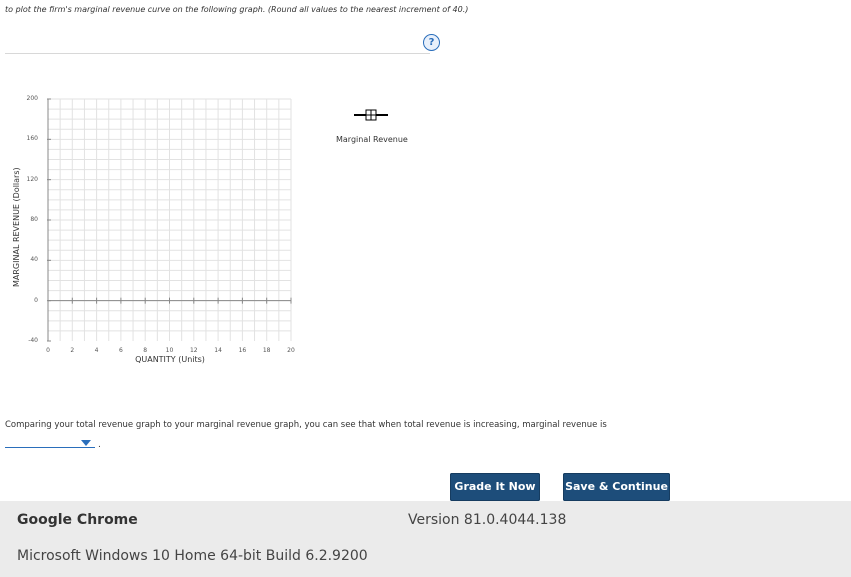 This screenshot has width=851, height=577. What do you see at coordinates (32, 98) in the screenshot?
I see `y-tick-label: 200` at bounding box center [32, 98].